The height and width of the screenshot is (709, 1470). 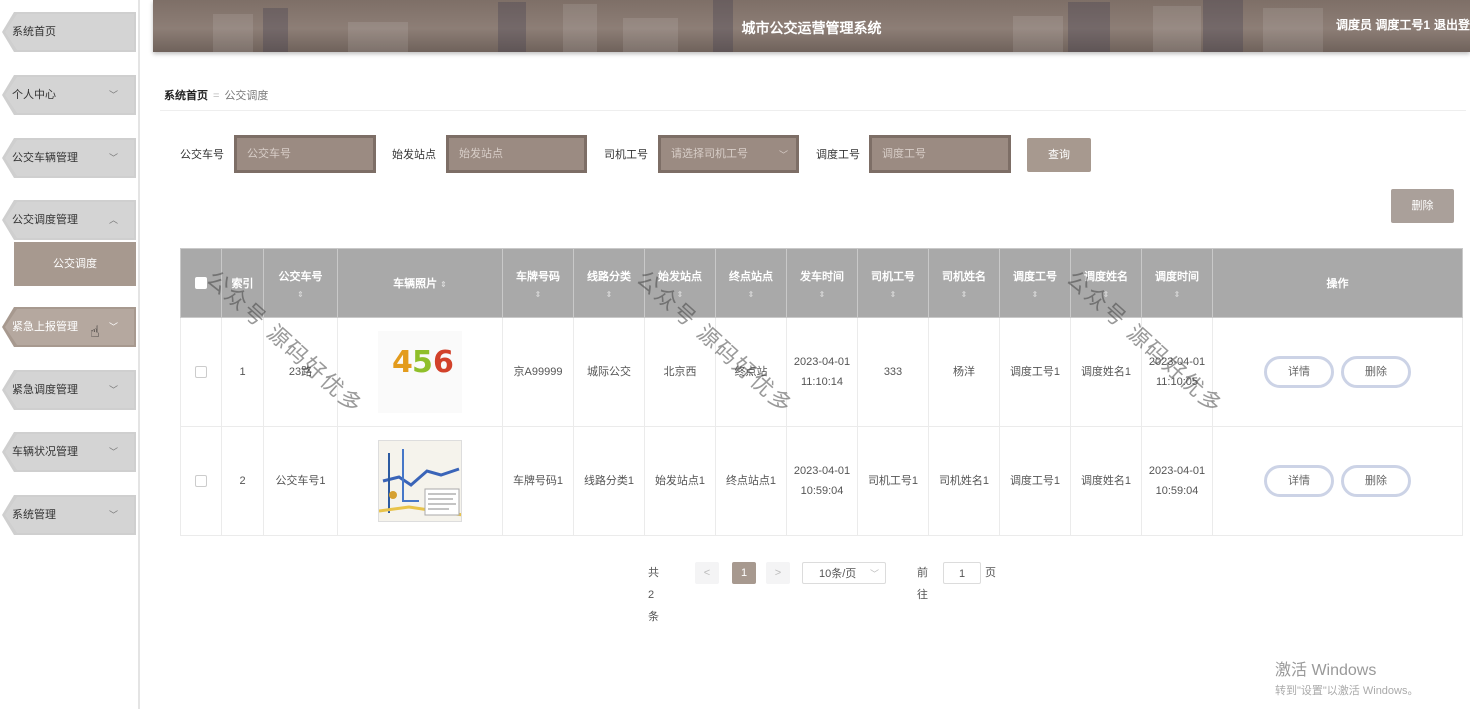 What do you see at coordinates (609, 372) in the screenshot?
I see `line-cell: 城际公交` at bounding box center [609, 372].